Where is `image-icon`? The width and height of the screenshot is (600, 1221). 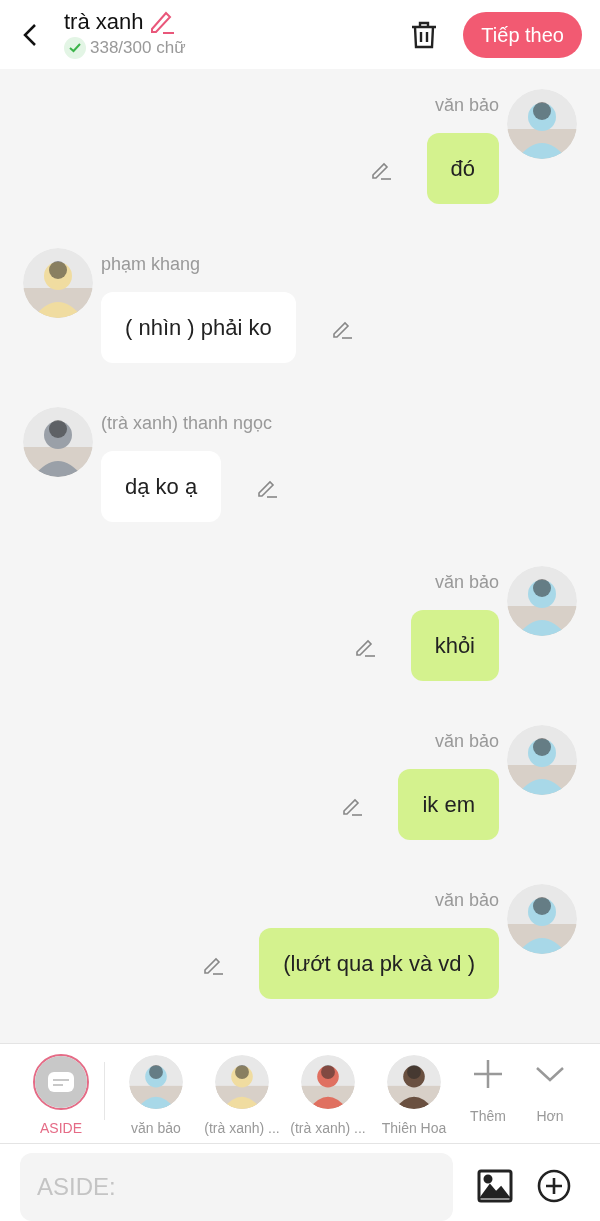
image-icon is located at coordinates (495, 1186).